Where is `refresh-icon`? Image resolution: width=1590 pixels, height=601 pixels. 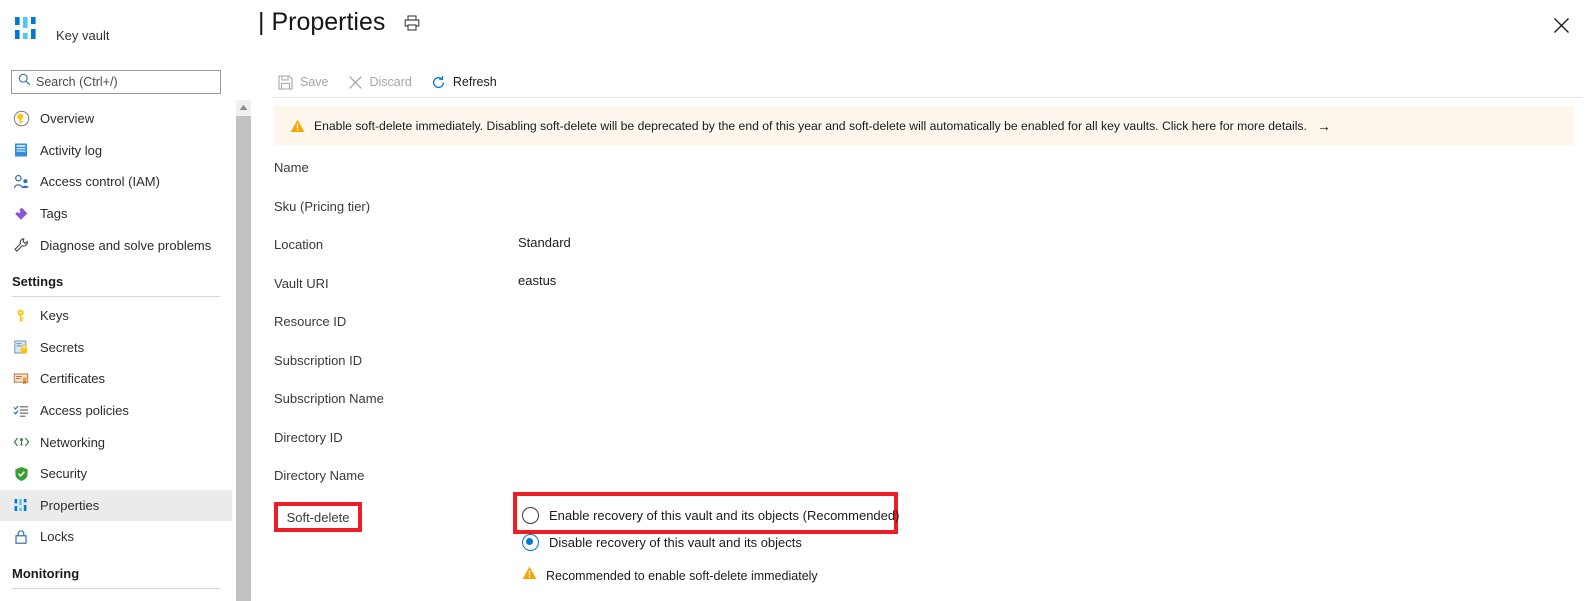
refresh-icon is located at coordinates (438, 82).